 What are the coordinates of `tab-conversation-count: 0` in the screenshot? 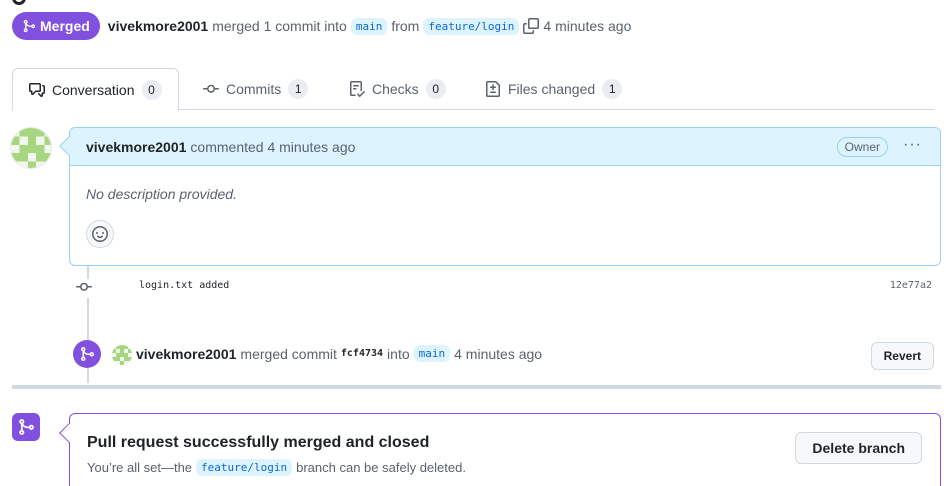 It's located at (151, 89).